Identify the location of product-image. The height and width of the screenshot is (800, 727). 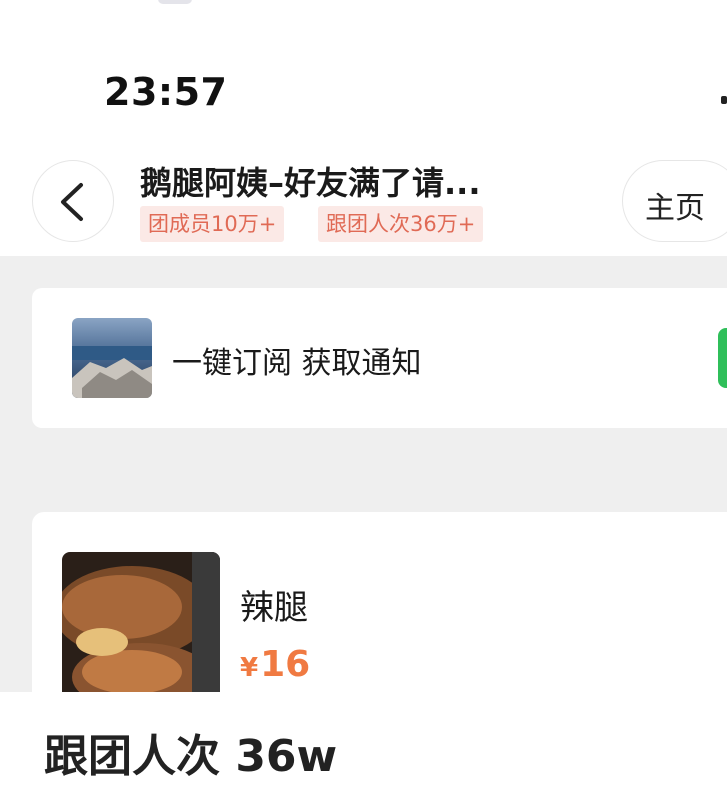
(141, 632).